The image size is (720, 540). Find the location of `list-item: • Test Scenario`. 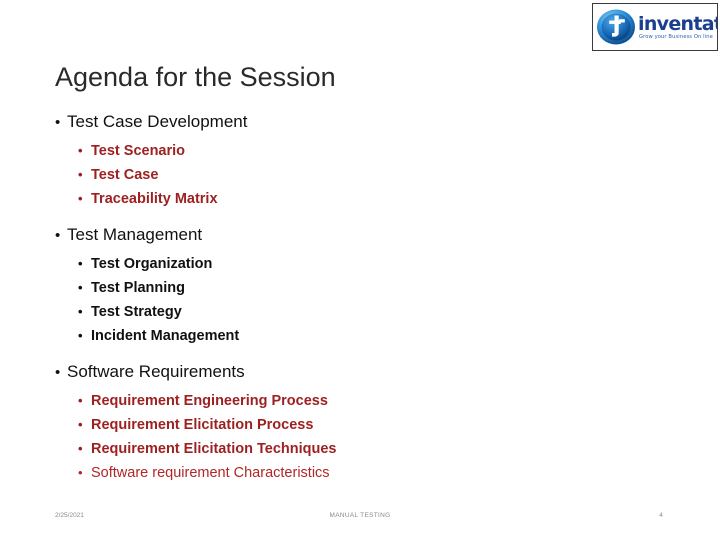

list-item: • Test Scenario is located at coordinates (376, 151).